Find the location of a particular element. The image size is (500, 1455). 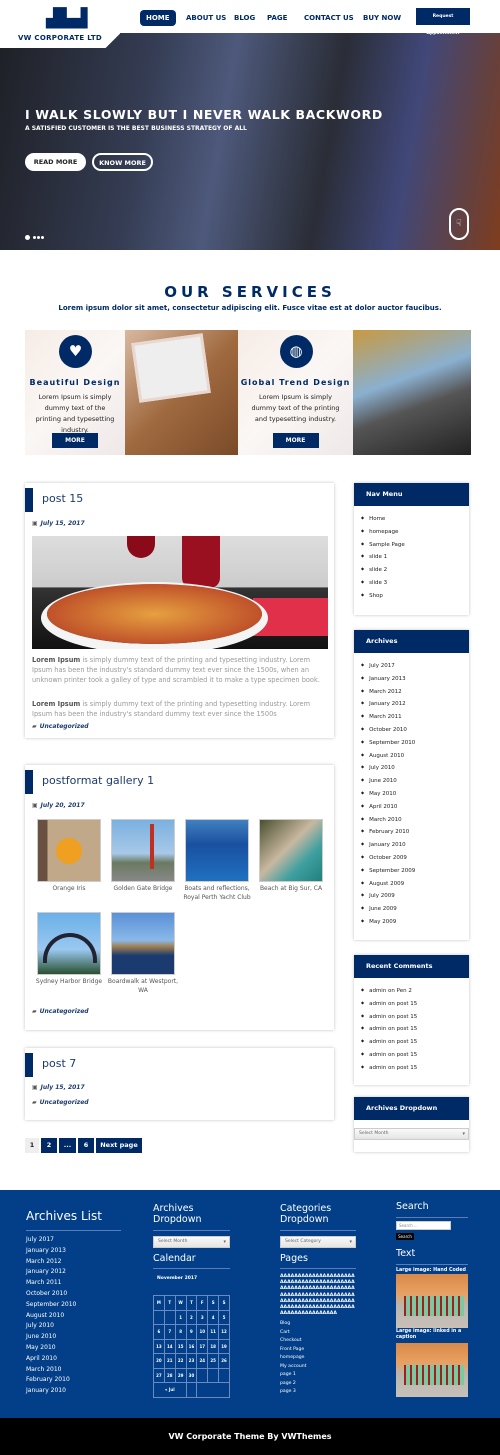

calendar-prev-link: « Jul is located at coordinates (170, 1390).